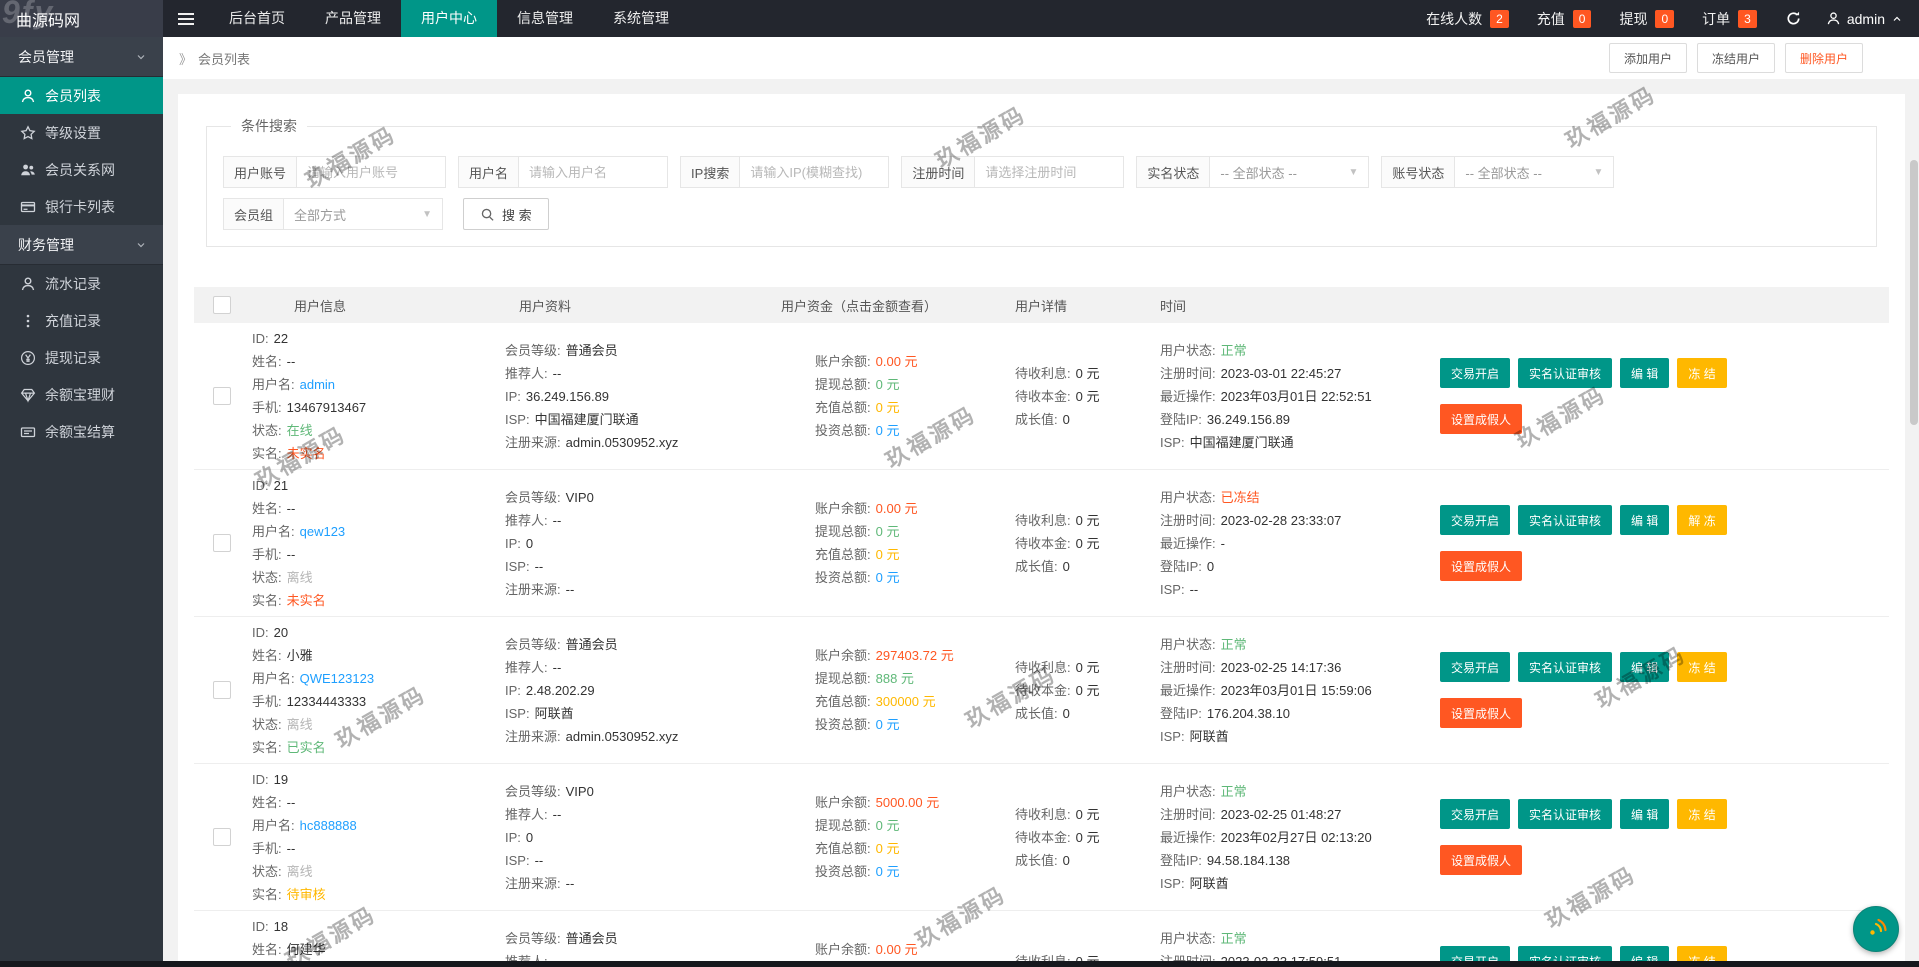 The width and height of the screenshot is (1919, 967). What do you see at coordinates (1914, 292) in the screenshot?
I see `scrollbar-thumb` at bounding box center [1914, 292].